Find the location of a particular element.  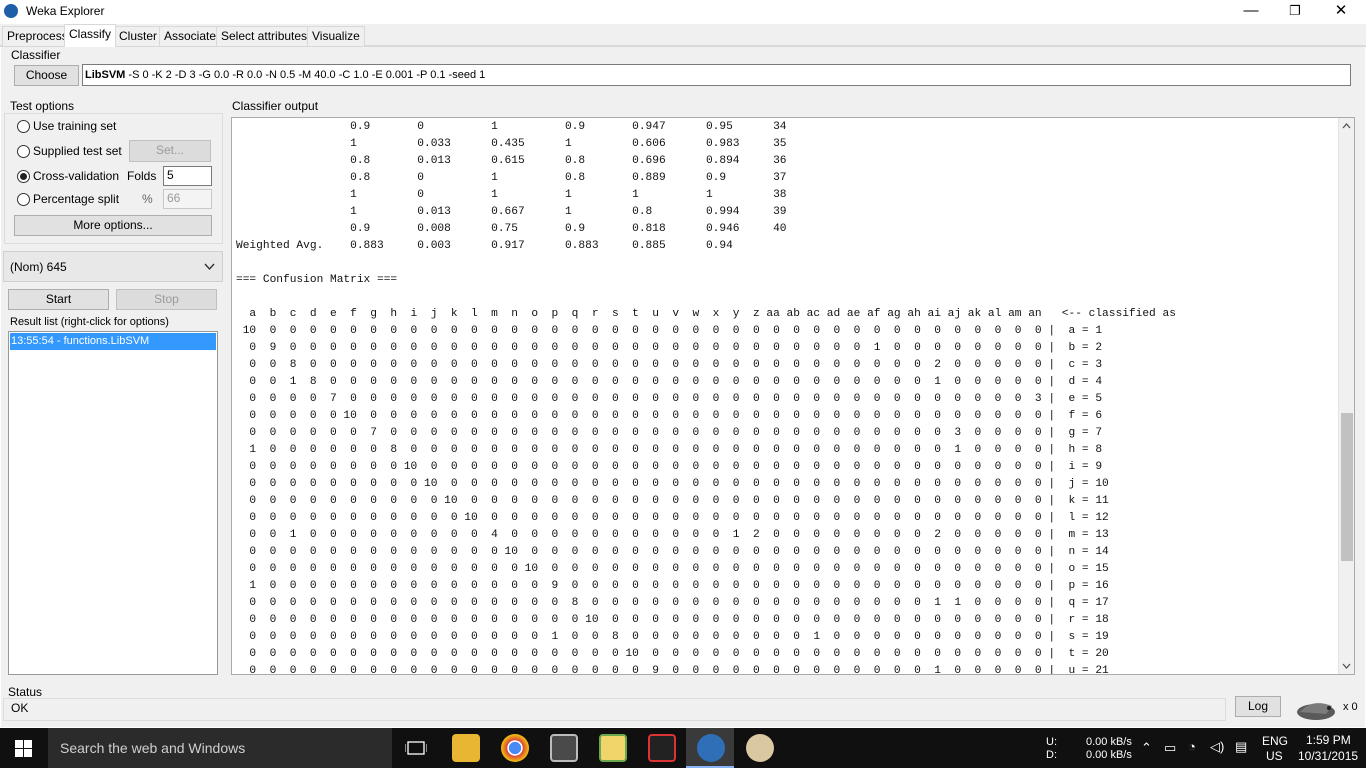

tab-classify: Classify is located at coordinates (90, 35).